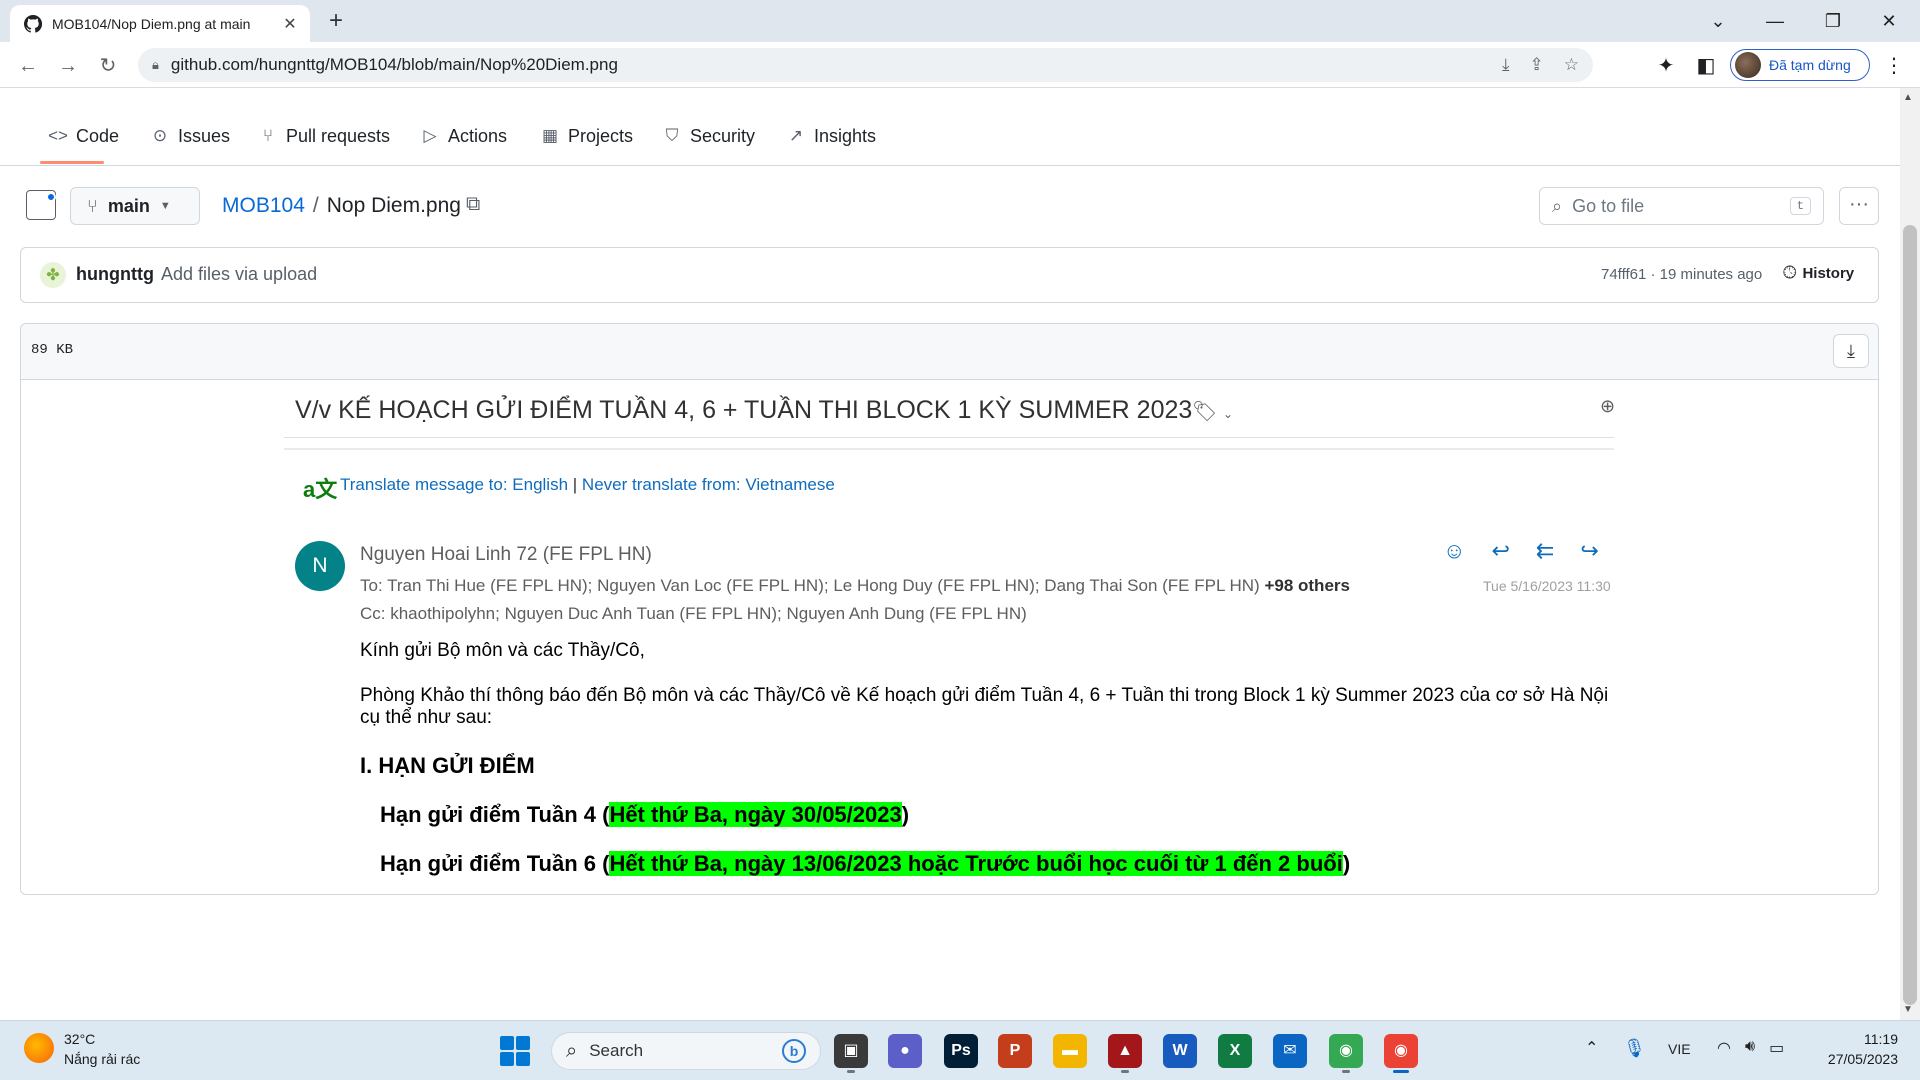 Image resolution: width=1920 pixels, height=1080 pixels. What do you see at coordinates (115, 274) in the screenshot?
I see `commit-author: hungnttg` at bounding box center [115, 274].